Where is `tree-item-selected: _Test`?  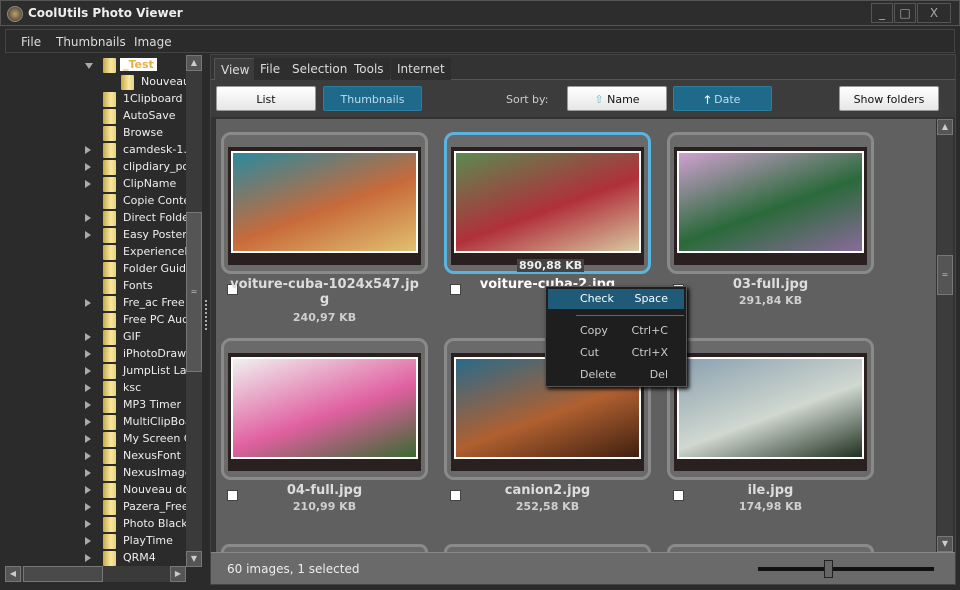
tree-item-selected: _Test is located at coordinates (138, 64).